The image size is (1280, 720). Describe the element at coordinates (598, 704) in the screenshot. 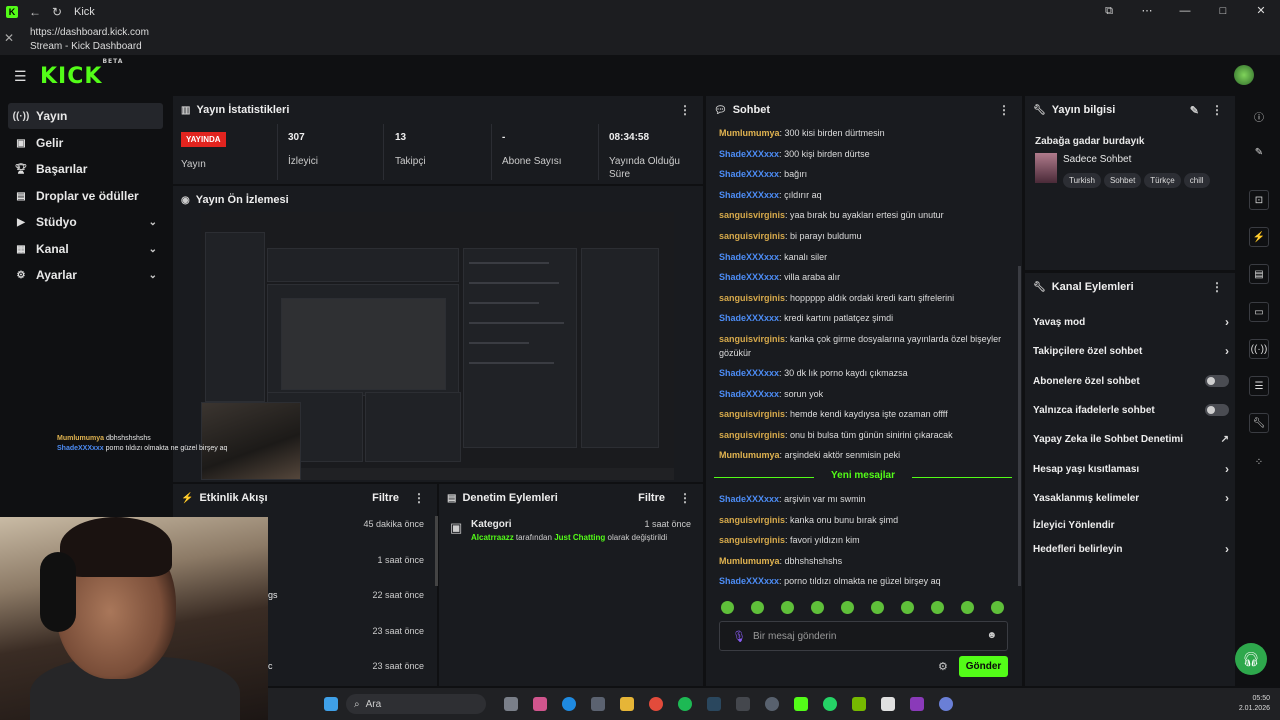

I see `store-icon` at that location.